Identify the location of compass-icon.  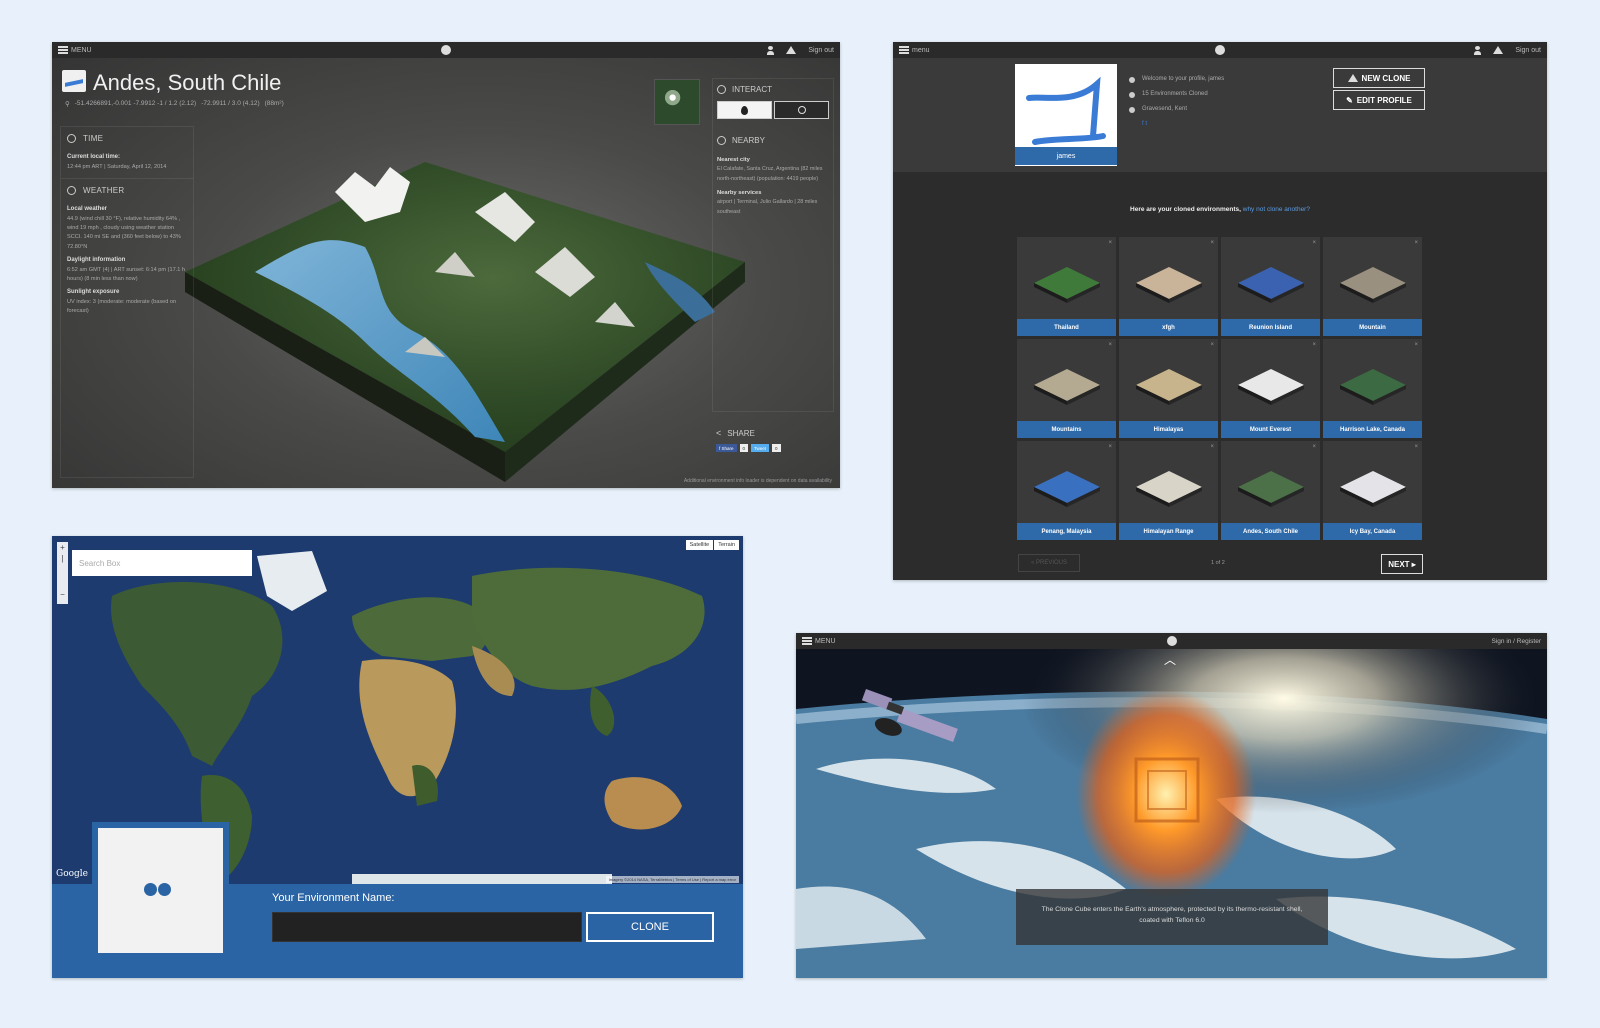
(721, 140).